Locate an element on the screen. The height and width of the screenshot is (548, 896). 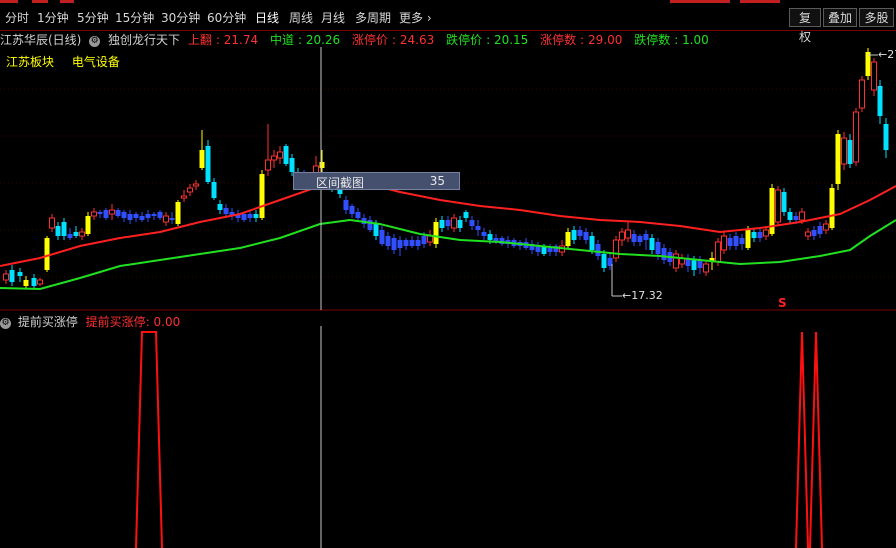
tooltip-value: 35 is located at coordinates (437, 181).